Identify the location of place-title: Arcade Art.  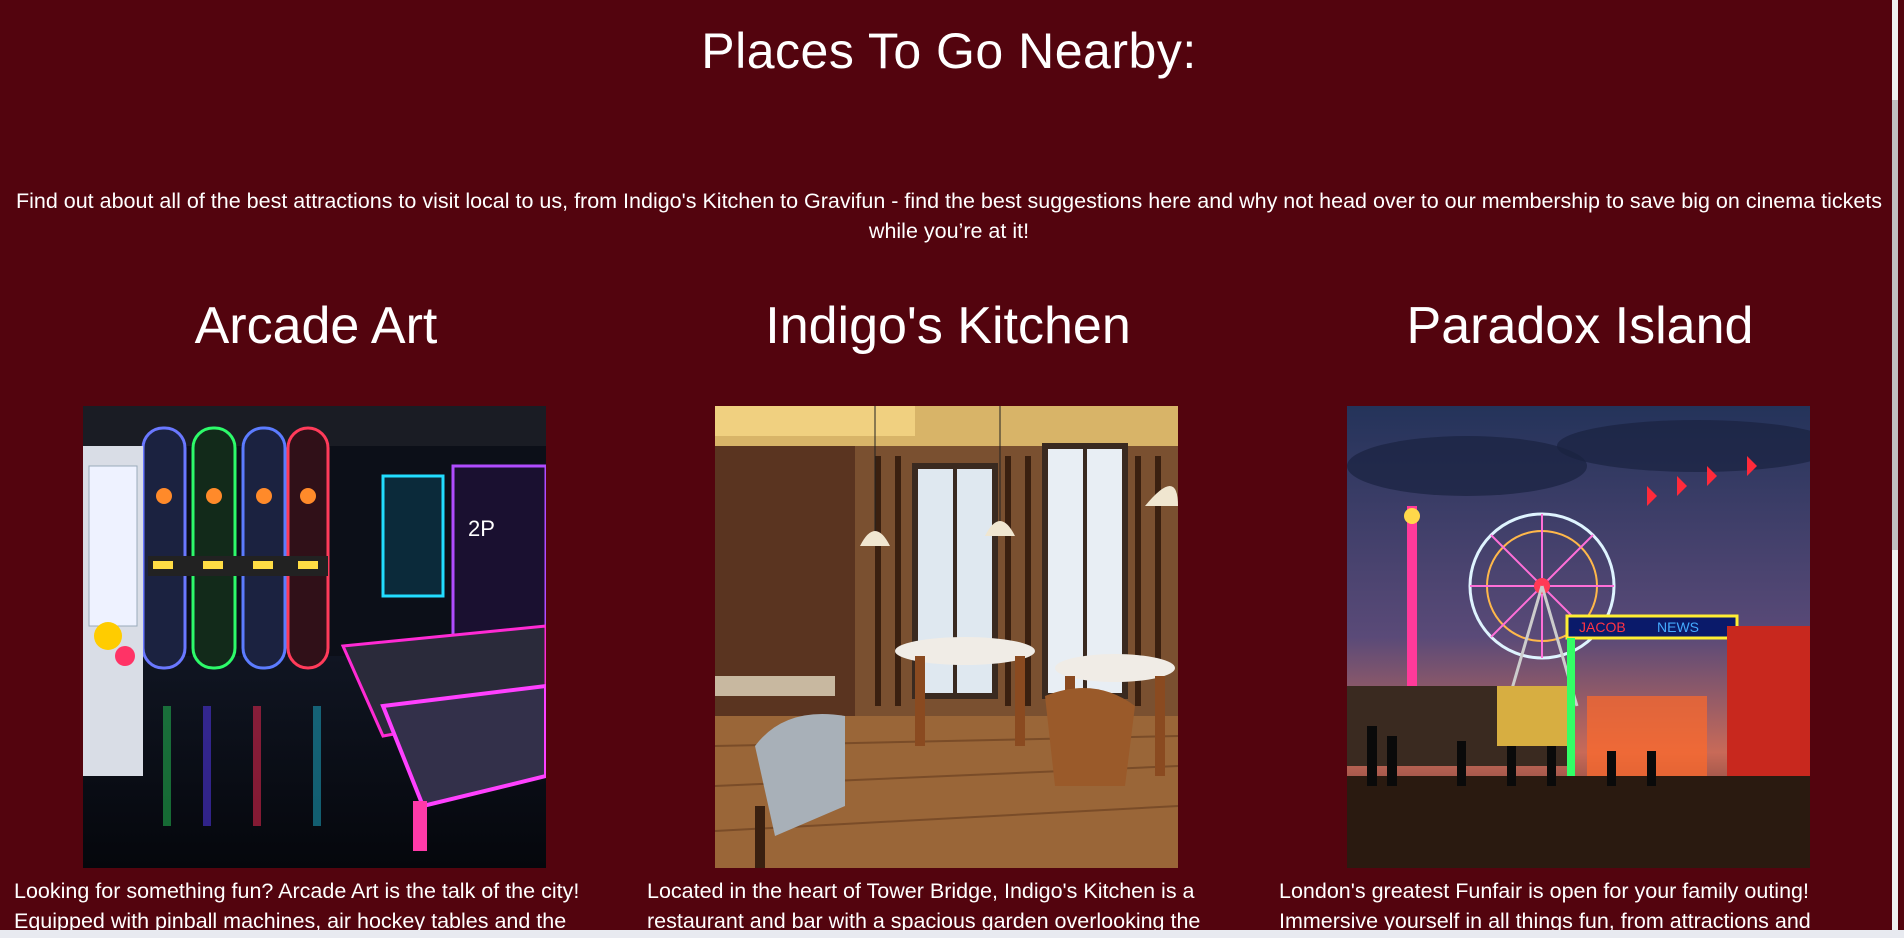
(316, 326).